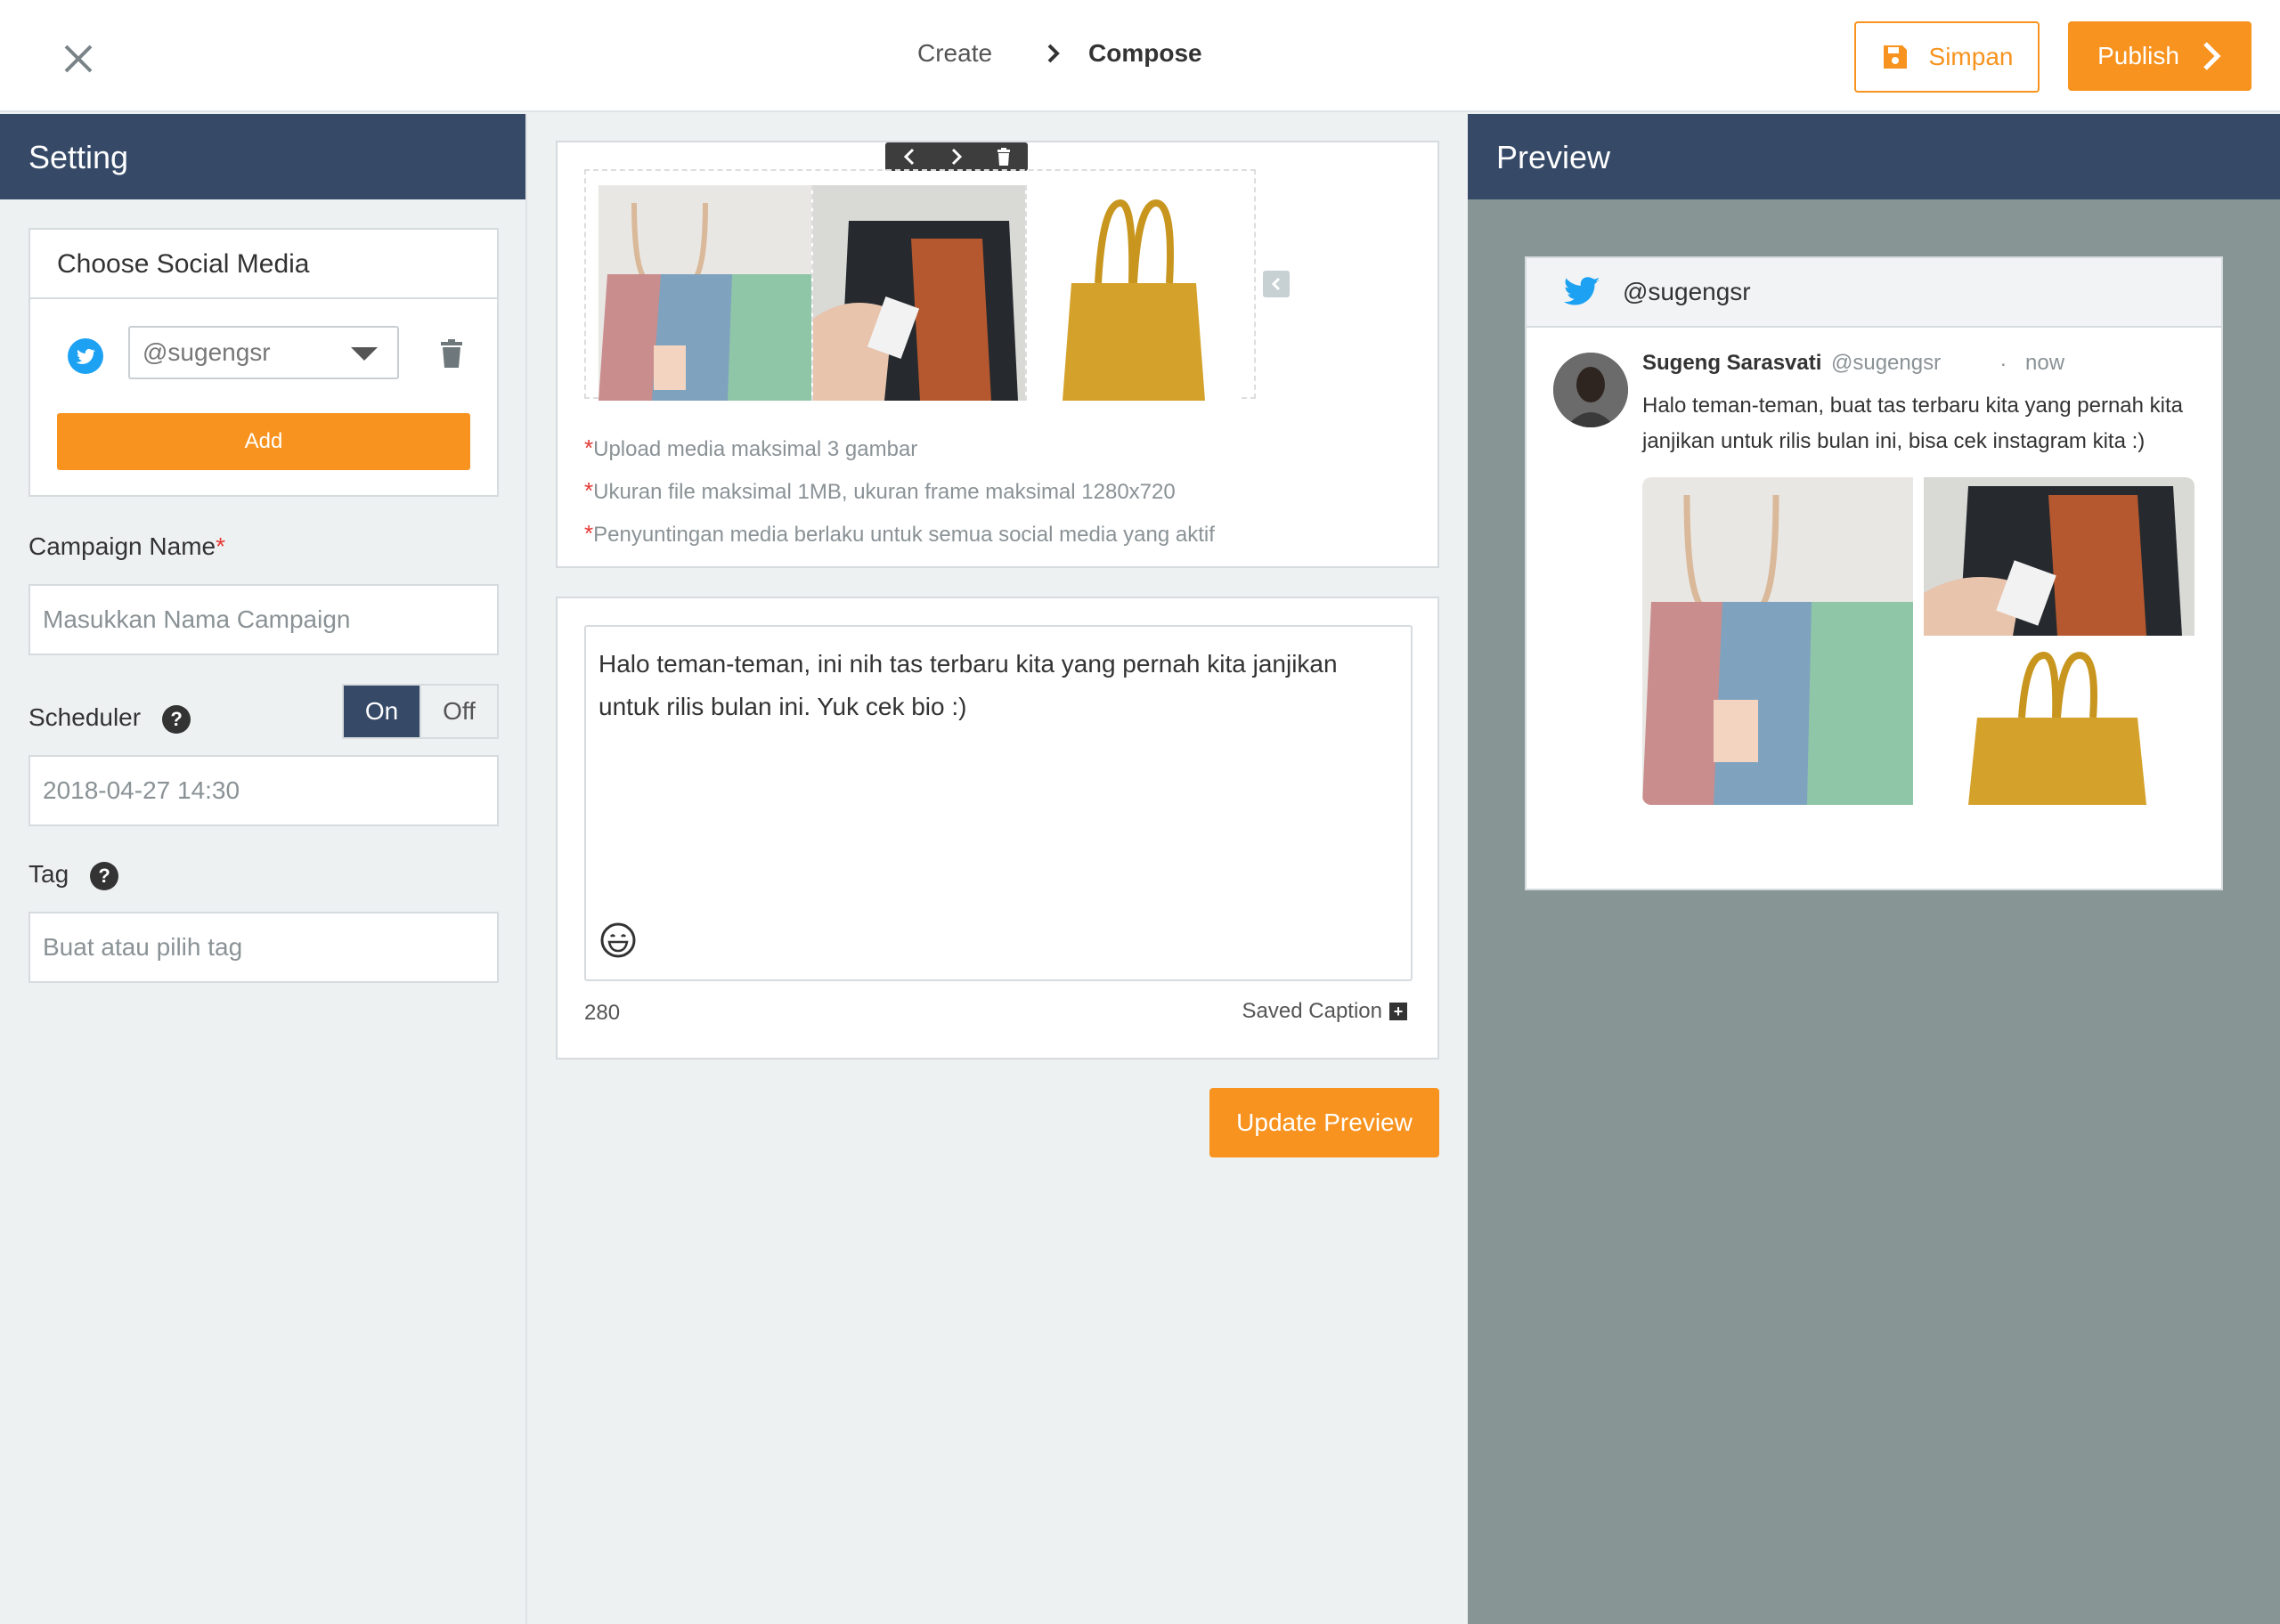 The image size is (2280, 1624). What do you see at coordinates (1886, 363) in the screenshot?
I see `tweet-author-handle: @sugengsr` at bounding box center [1886, 363].